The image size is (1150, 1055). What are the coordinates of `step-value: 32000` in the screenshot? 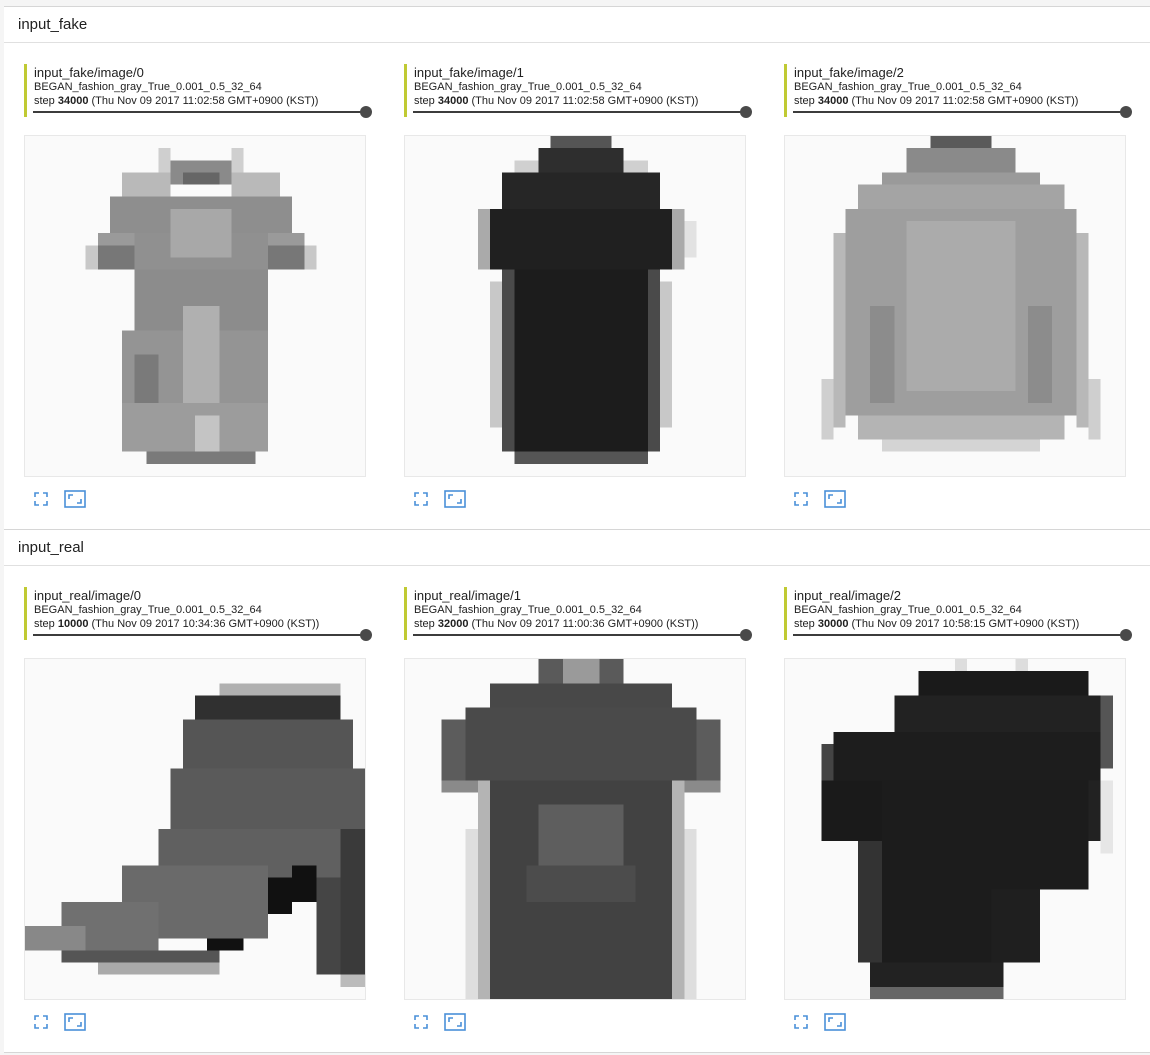 It's located at (453, 624).